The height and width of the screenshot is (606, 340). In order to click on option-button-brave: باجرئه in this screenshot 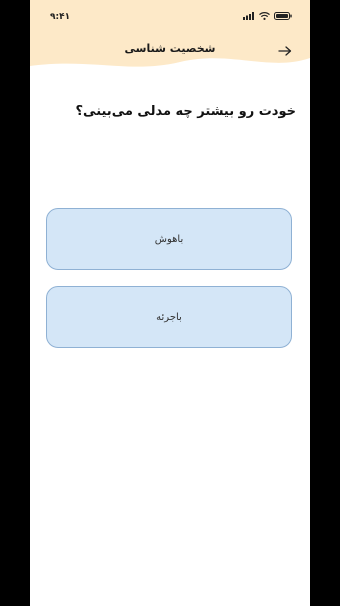, I will do `click(169, 317)`.